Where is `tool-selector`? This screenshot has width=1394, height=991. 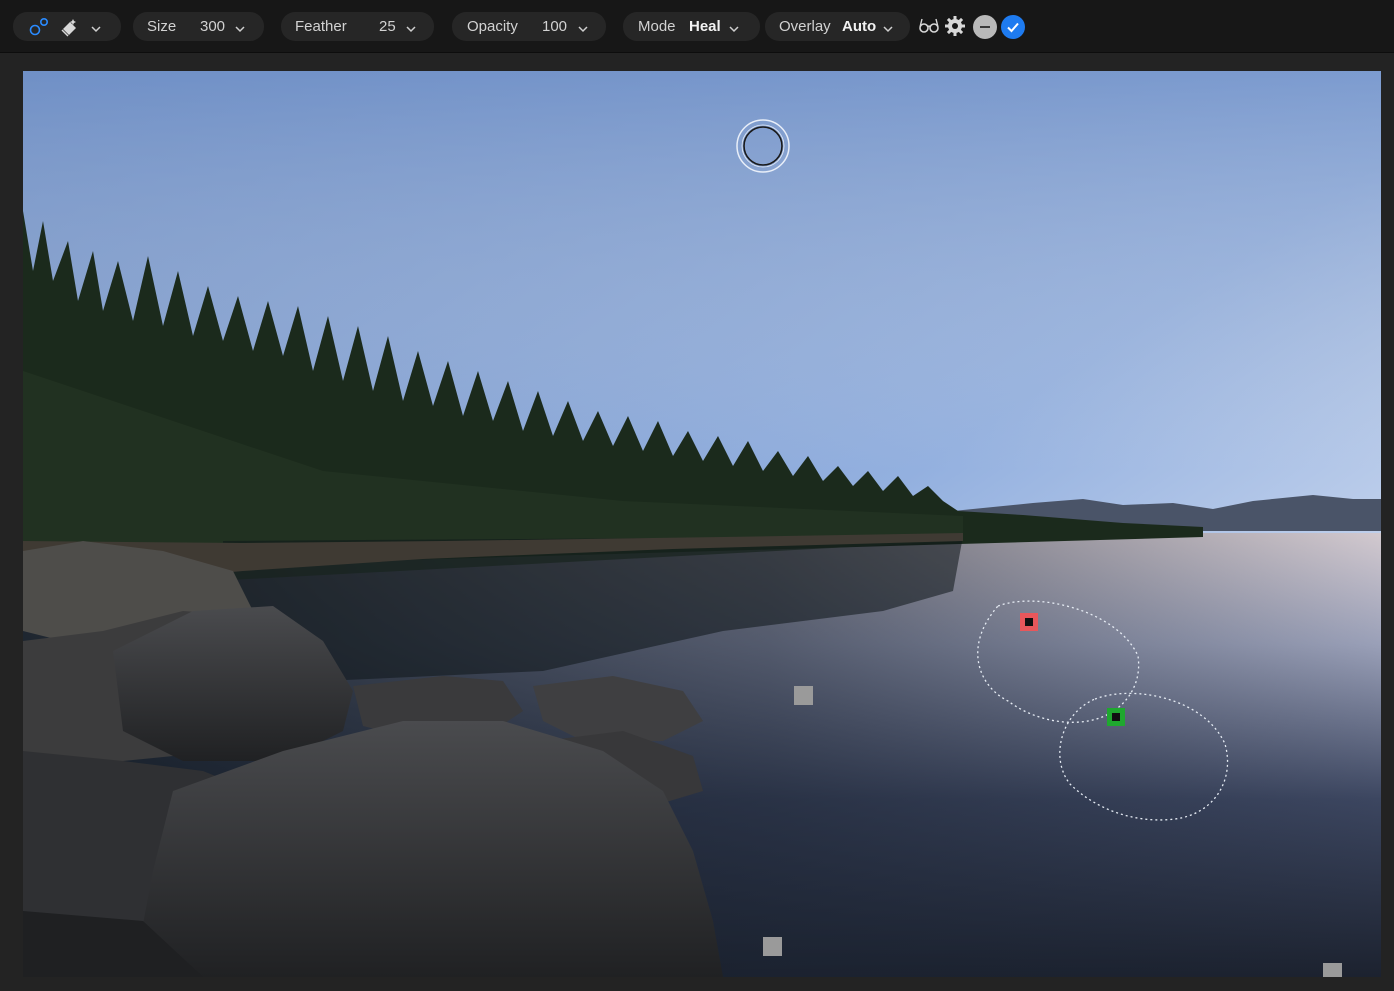
tool-selector is located at coordinates (67, 26).